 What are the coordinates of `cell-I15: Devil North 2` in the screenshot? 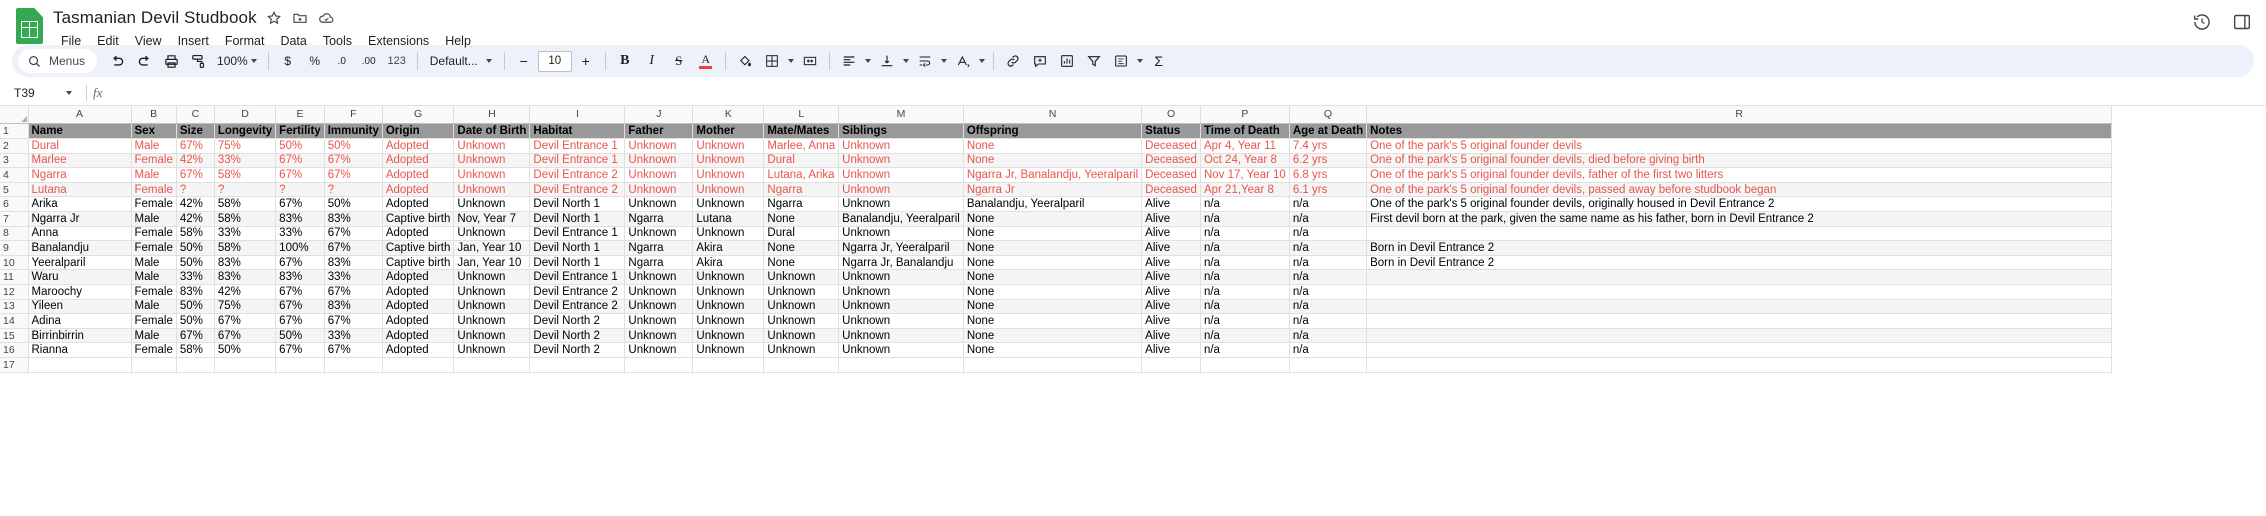 It's located at (577, 336).